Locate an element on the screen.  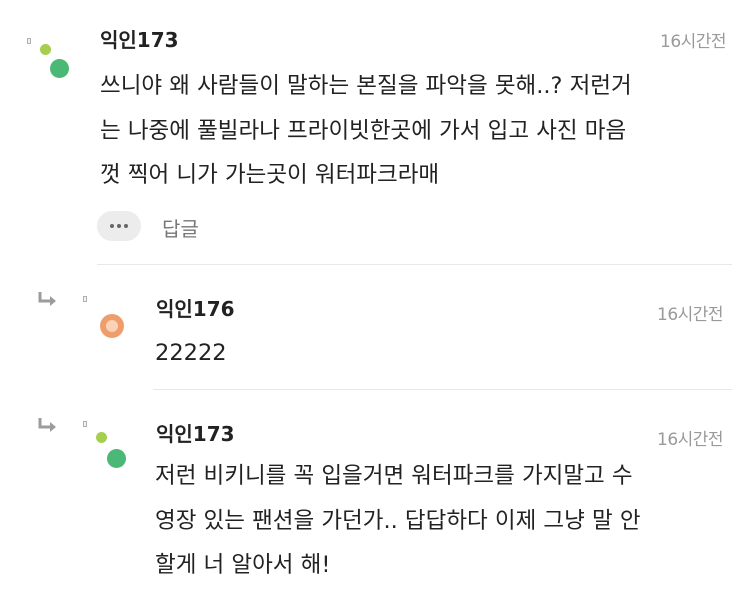
comment-line: 할게 너 알아서 해! is located at coordinates (243, 565).